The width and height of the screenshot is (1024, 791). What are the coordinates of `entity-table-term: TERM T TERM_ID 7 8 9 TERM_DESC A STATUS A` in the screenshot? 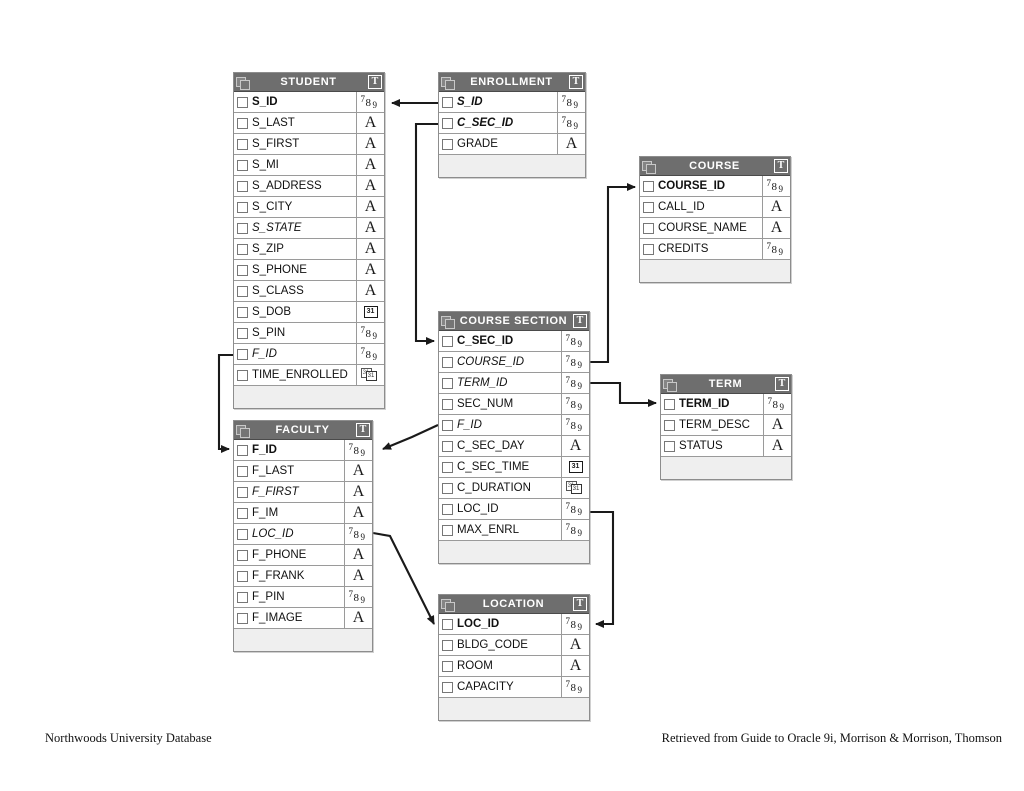 It's located at (726, 427).